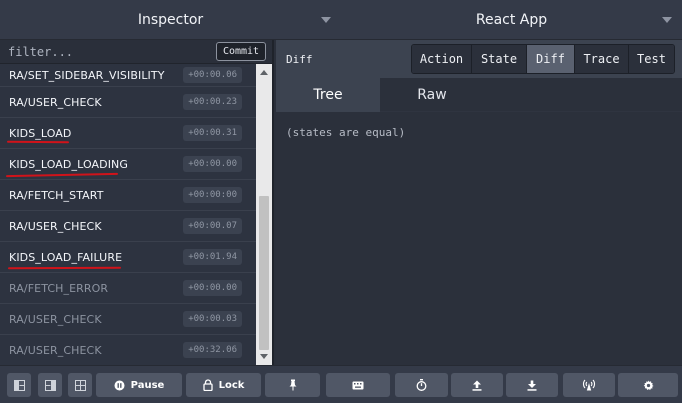 The width and height of the screenshot is (682, 403). What do you see at coordinates (601, 59) in the screenshot?
I see `tab-trace: Trace` at bounding box center [601, 59].